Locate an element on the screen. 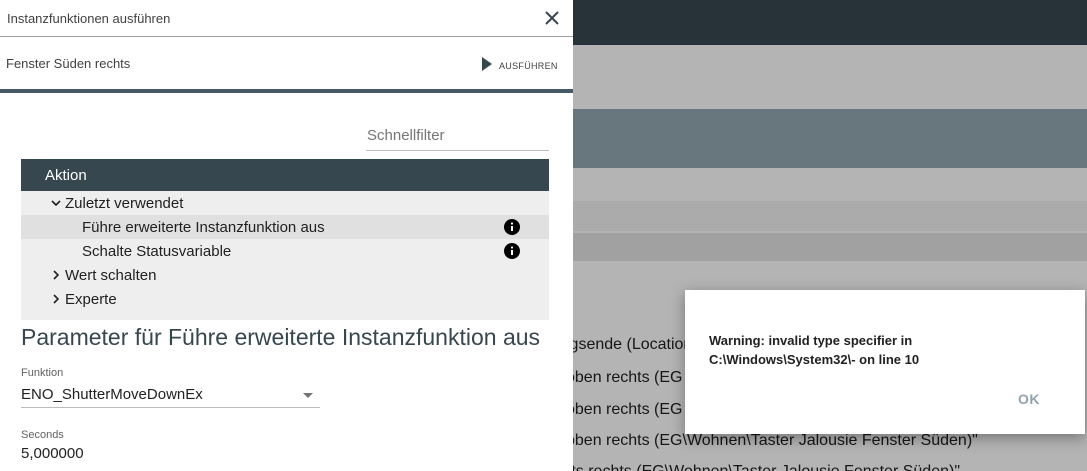 Image resolution: width=1087 pixels, height=471 pixels. dialog-title: Instanzfunktionen ausführen is located at coordinates (89, 18).